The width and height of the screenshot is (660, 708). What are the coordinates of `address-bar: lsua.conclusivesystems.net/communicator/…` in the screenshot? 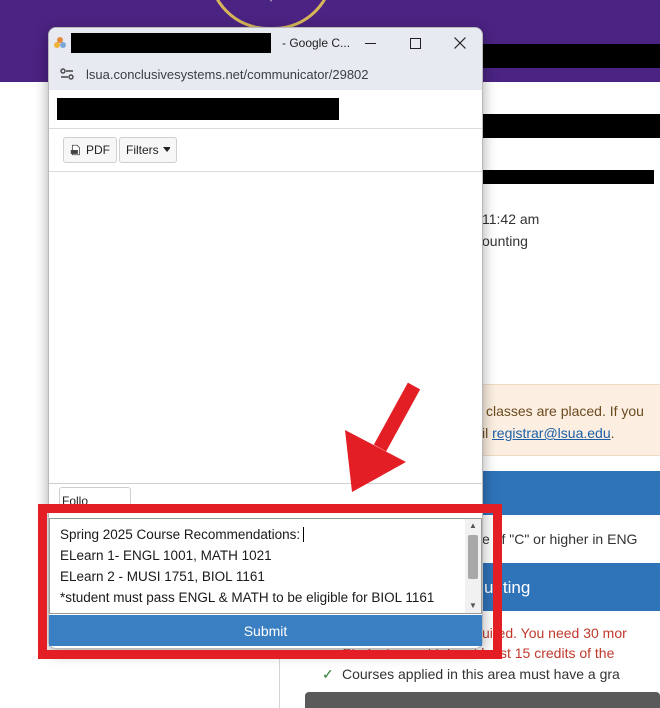 It's located at (265, 74).